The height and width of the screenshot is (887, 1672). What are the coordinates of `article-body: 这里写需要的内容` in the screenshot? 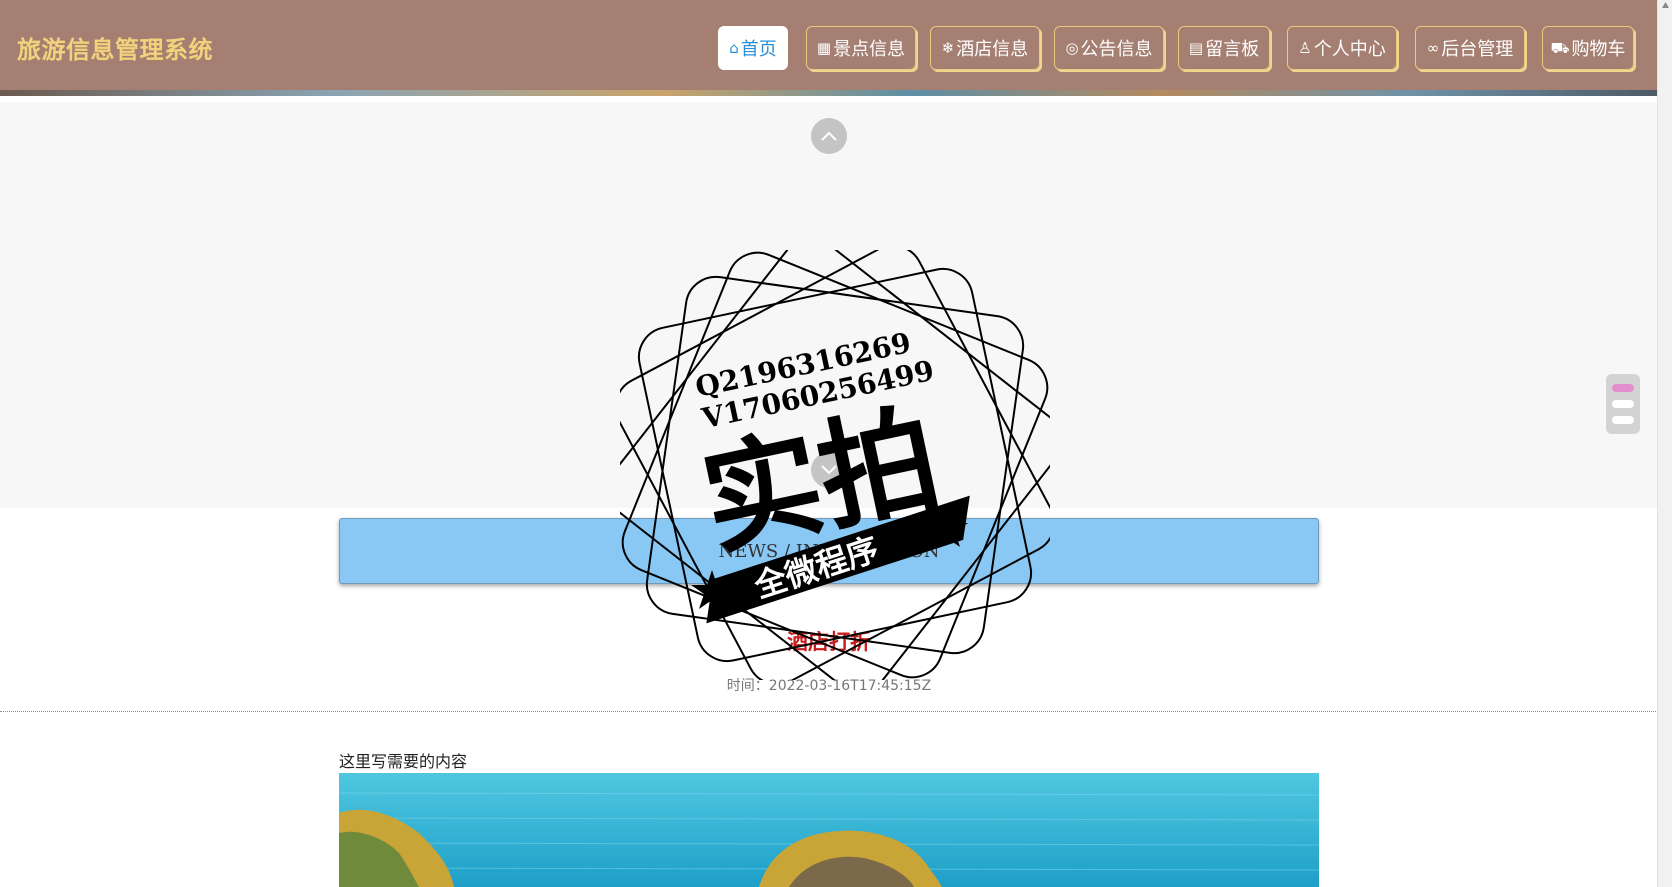 It's located at (403, 761).